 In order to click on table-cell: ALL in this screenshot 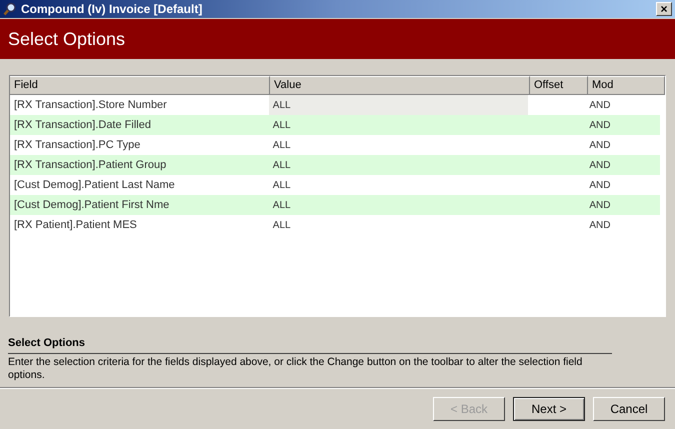, I will do `click(398, 105)`.